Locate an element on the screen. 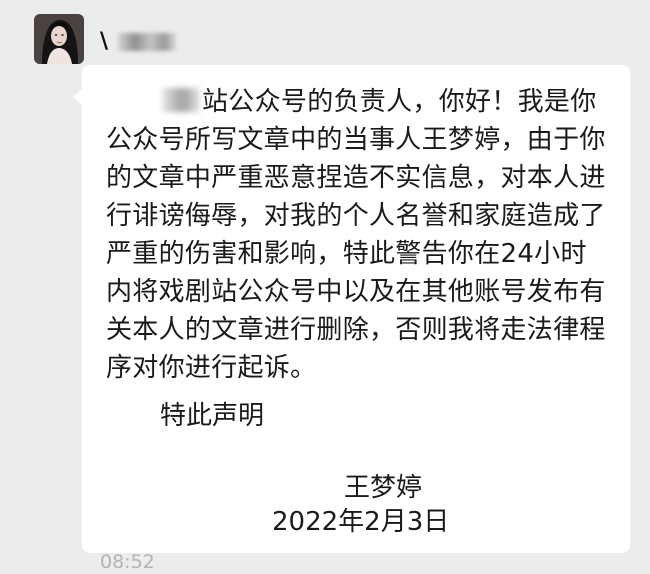  profile-photo-icon is located at coordinates (59, 39).